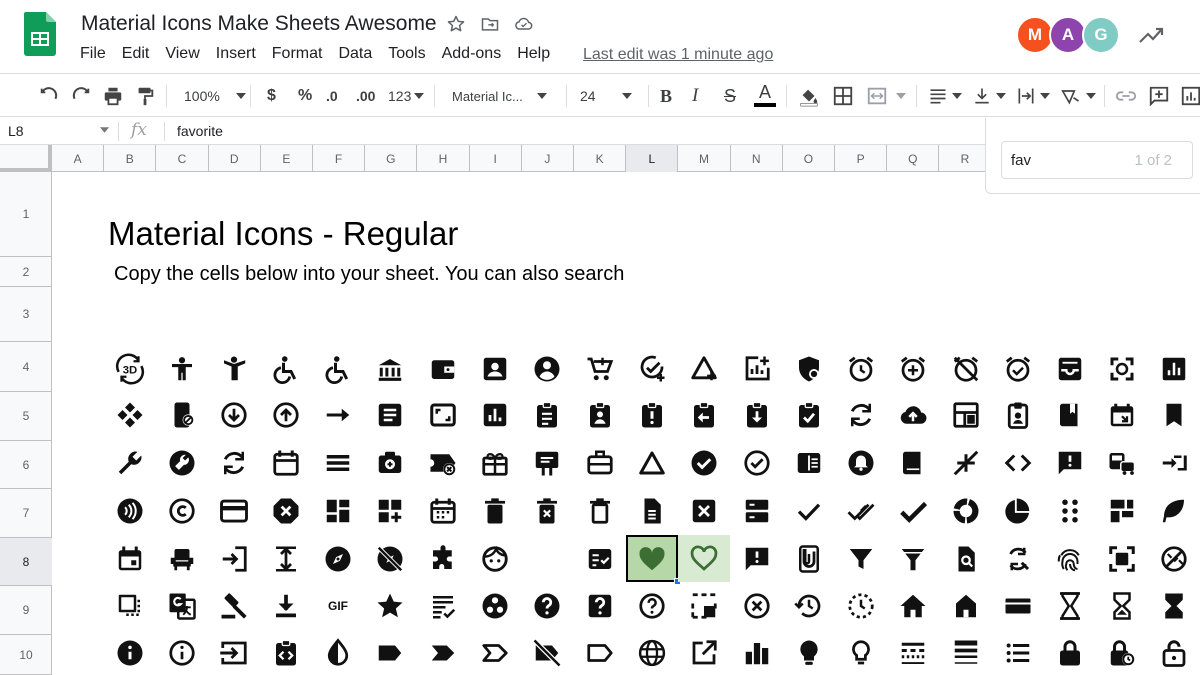  Describe the element at coordinates (495, 462) in the screenshot. I see `gift-icon` at that location.